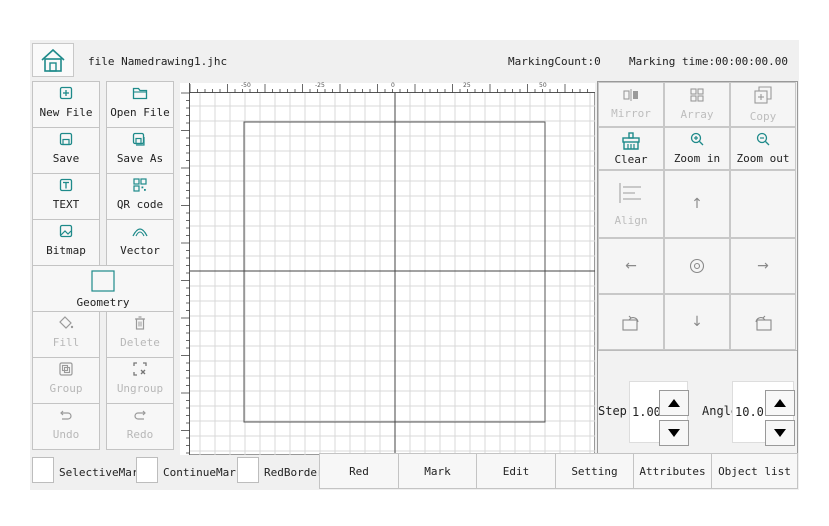 This screenshot has width=829, height=526. Describe the element at coordinates (697, 402) in the screenshot. I see `step-angle-controls: Step 1.00 Angle 10.0` at that location.